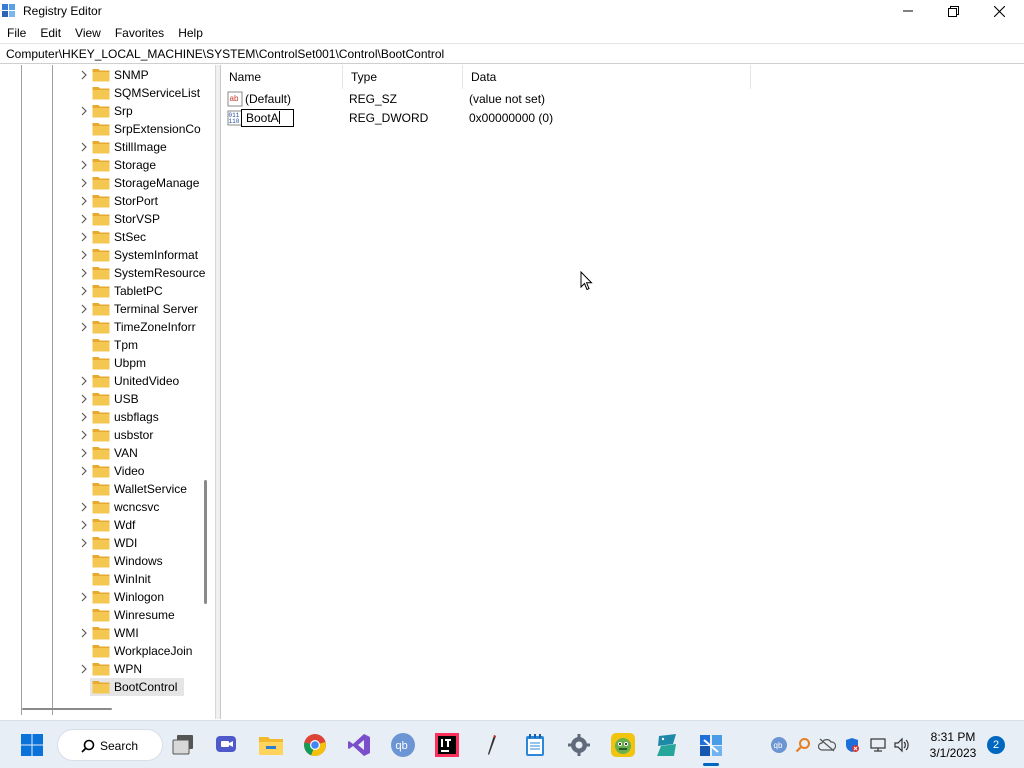 This screenshot has height=768, width=1024. I want to click on tree-item: SystemInformat, so click(107, 255).